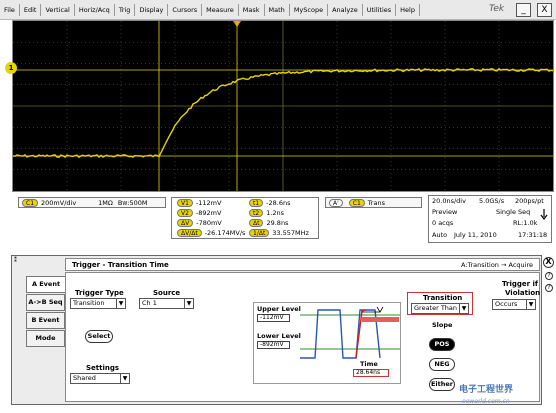  What do you see at coordinates (100, 378) in the screenshot?
I see `settings-select: Shared ▼` at bounding box center [100, 378].